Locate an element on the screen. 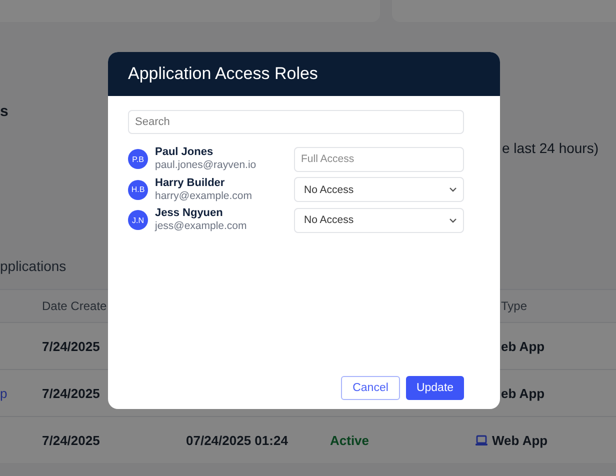 The width and height of the screenshot is (616, 476). table-title: pplications is located at coordinates (34, 266).